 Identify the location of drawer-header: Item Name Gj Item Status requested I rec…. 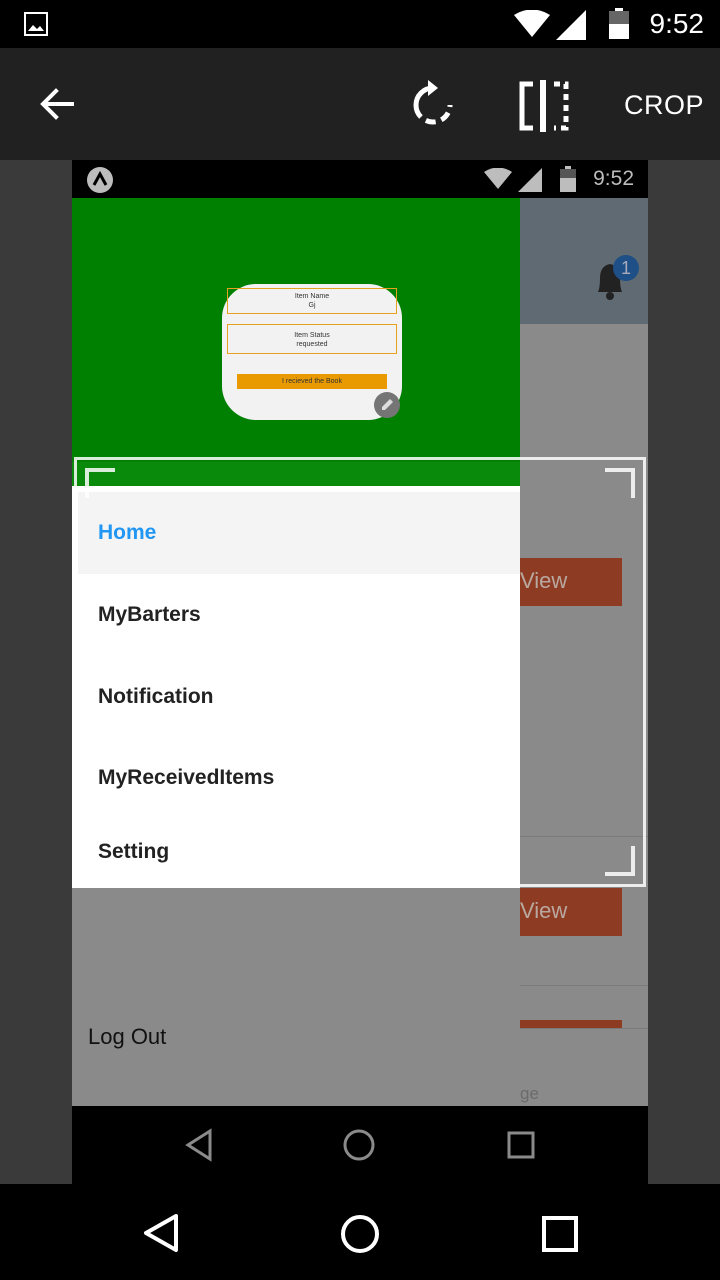
(296, 342).